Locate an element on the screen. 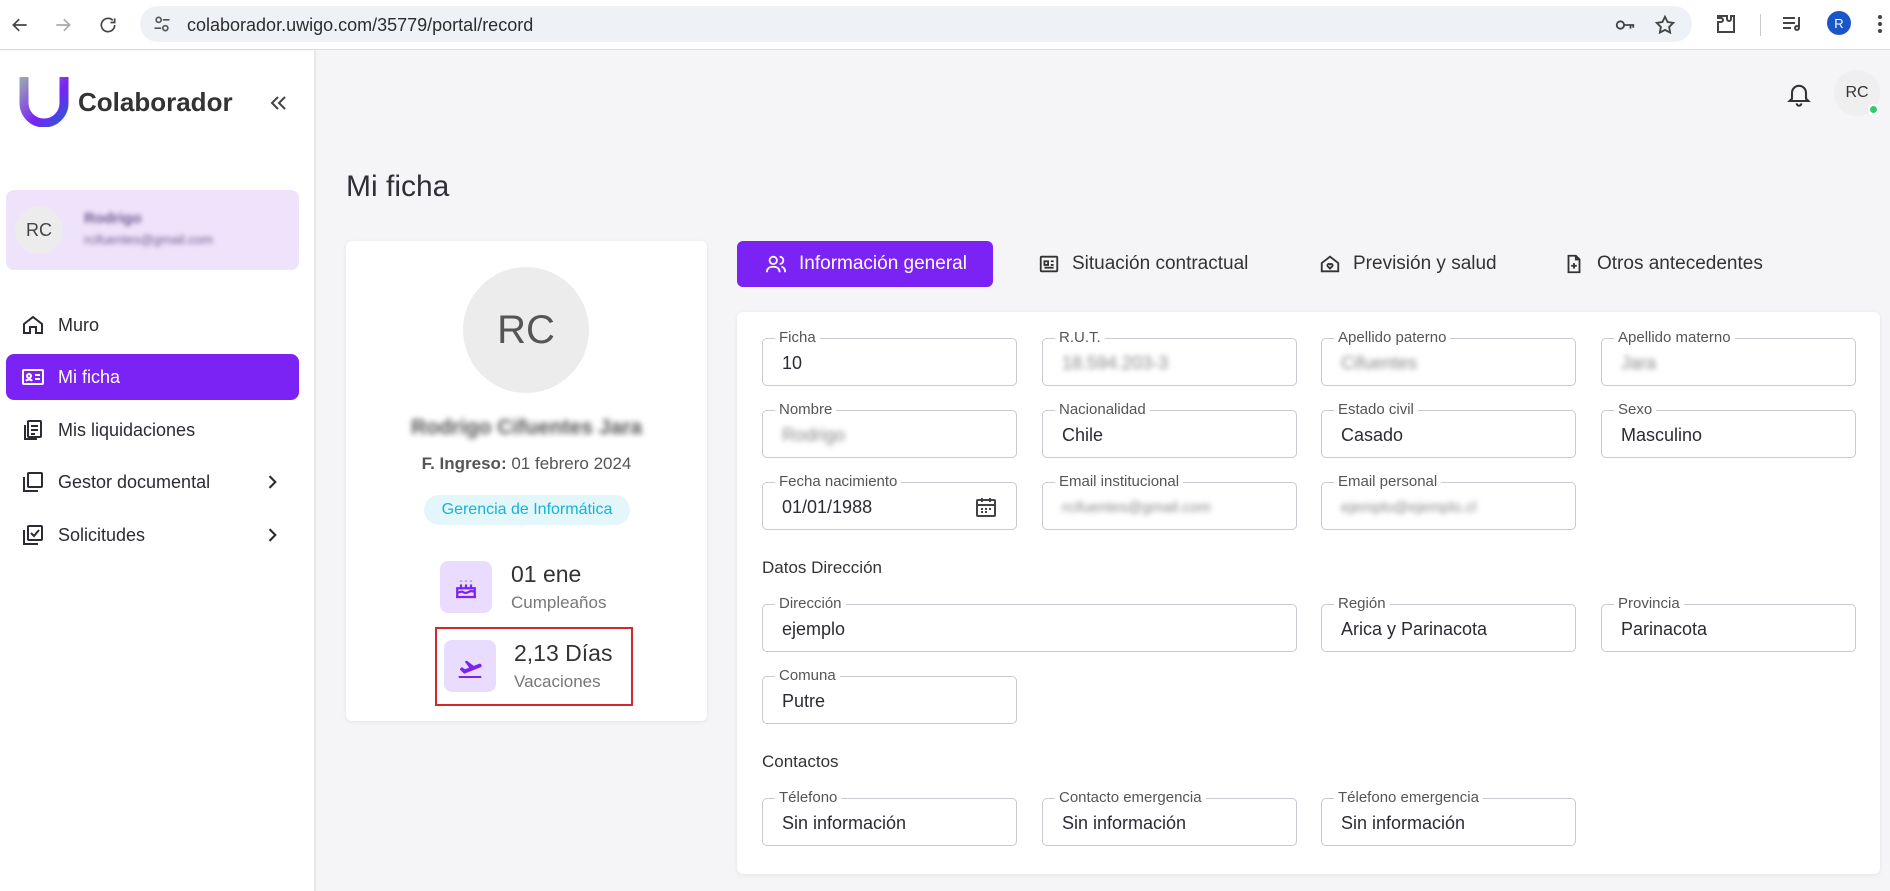 The width and height of the screenshot is (1890, 891). reload-icon is located at coordinates (108, 25).